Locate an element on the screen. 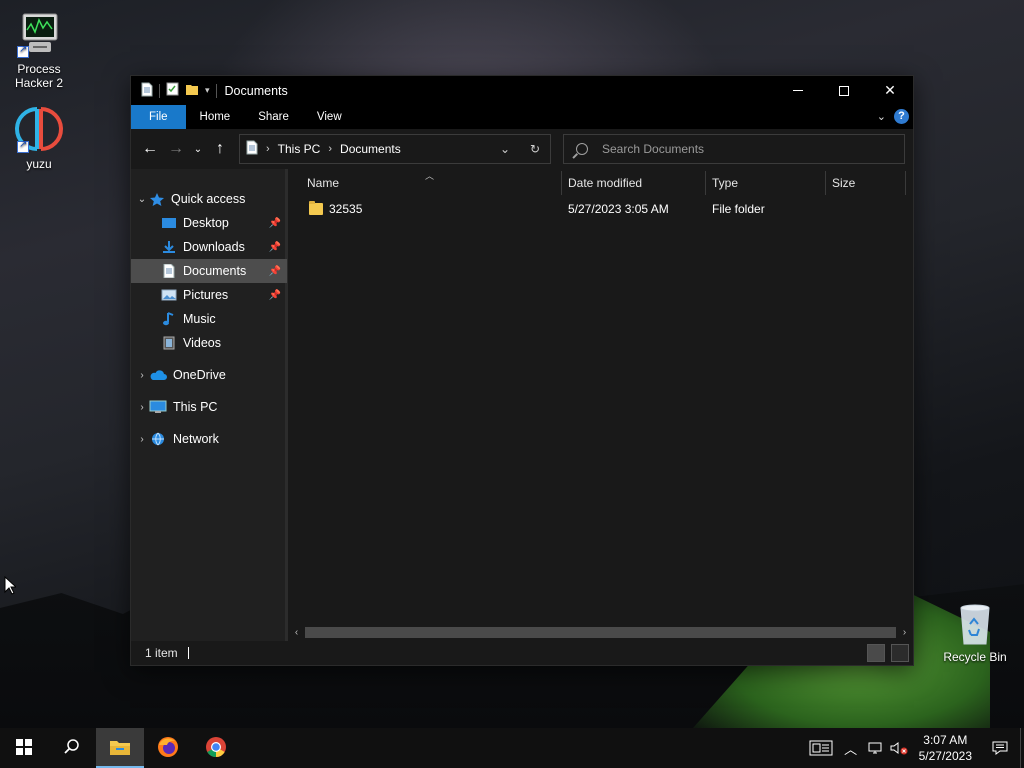  documents-icon is located at coordinates (169, 271).